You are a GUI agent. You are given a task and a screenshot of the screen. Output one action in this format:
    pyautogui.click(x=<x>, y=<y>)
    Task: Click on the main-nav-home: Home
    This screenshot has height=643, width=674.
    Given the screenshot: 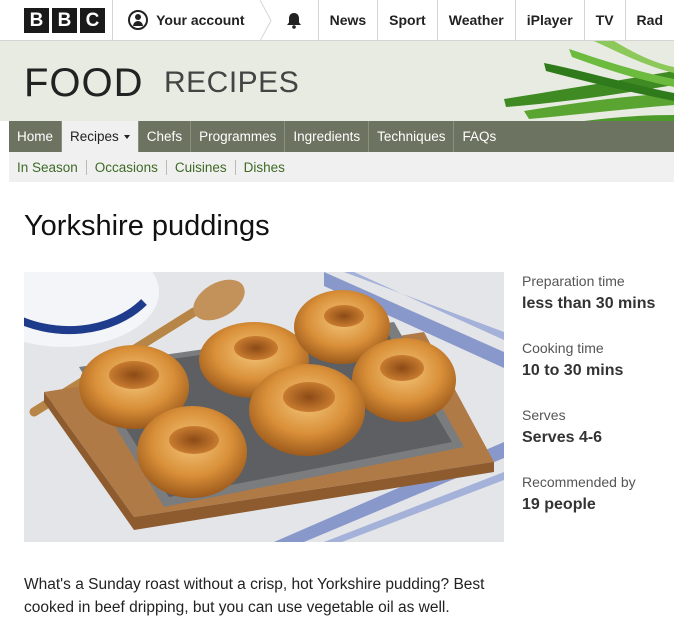 What is the action you would take?
    pyautogui.click(x=36, y=136)
    